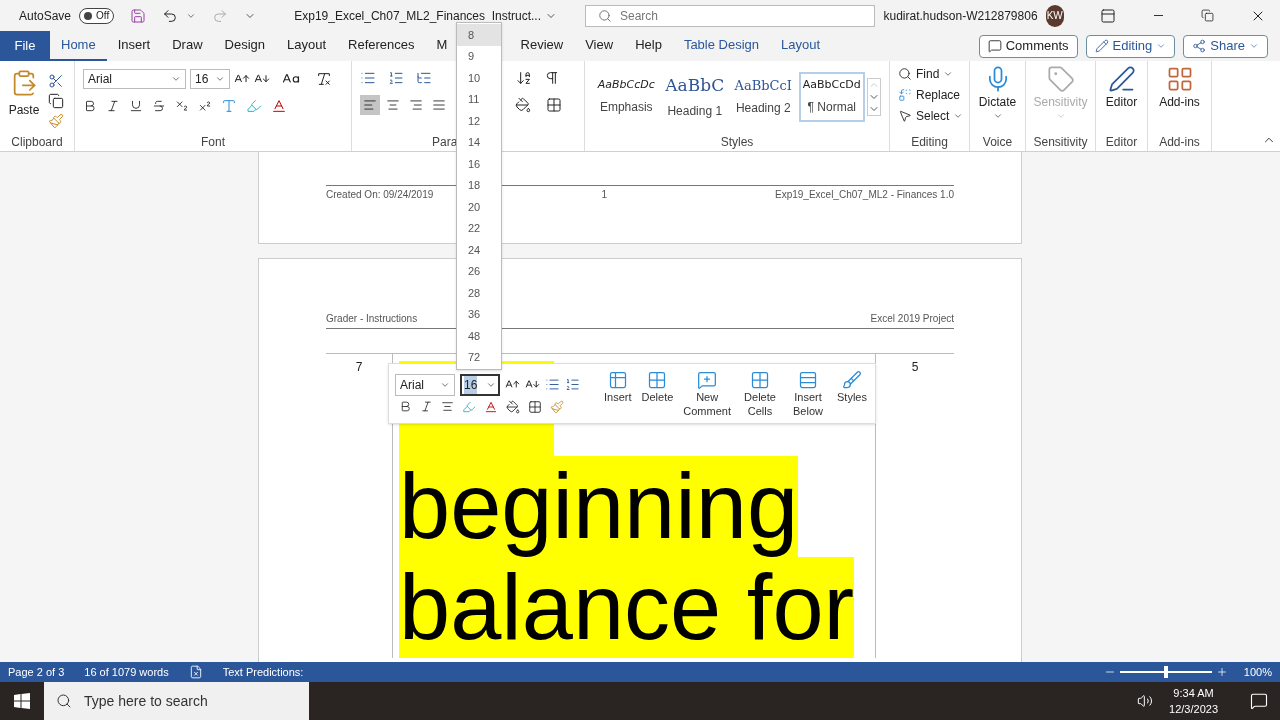  I want to click on header-text: Excel 2019 Project, so click(912, 319).